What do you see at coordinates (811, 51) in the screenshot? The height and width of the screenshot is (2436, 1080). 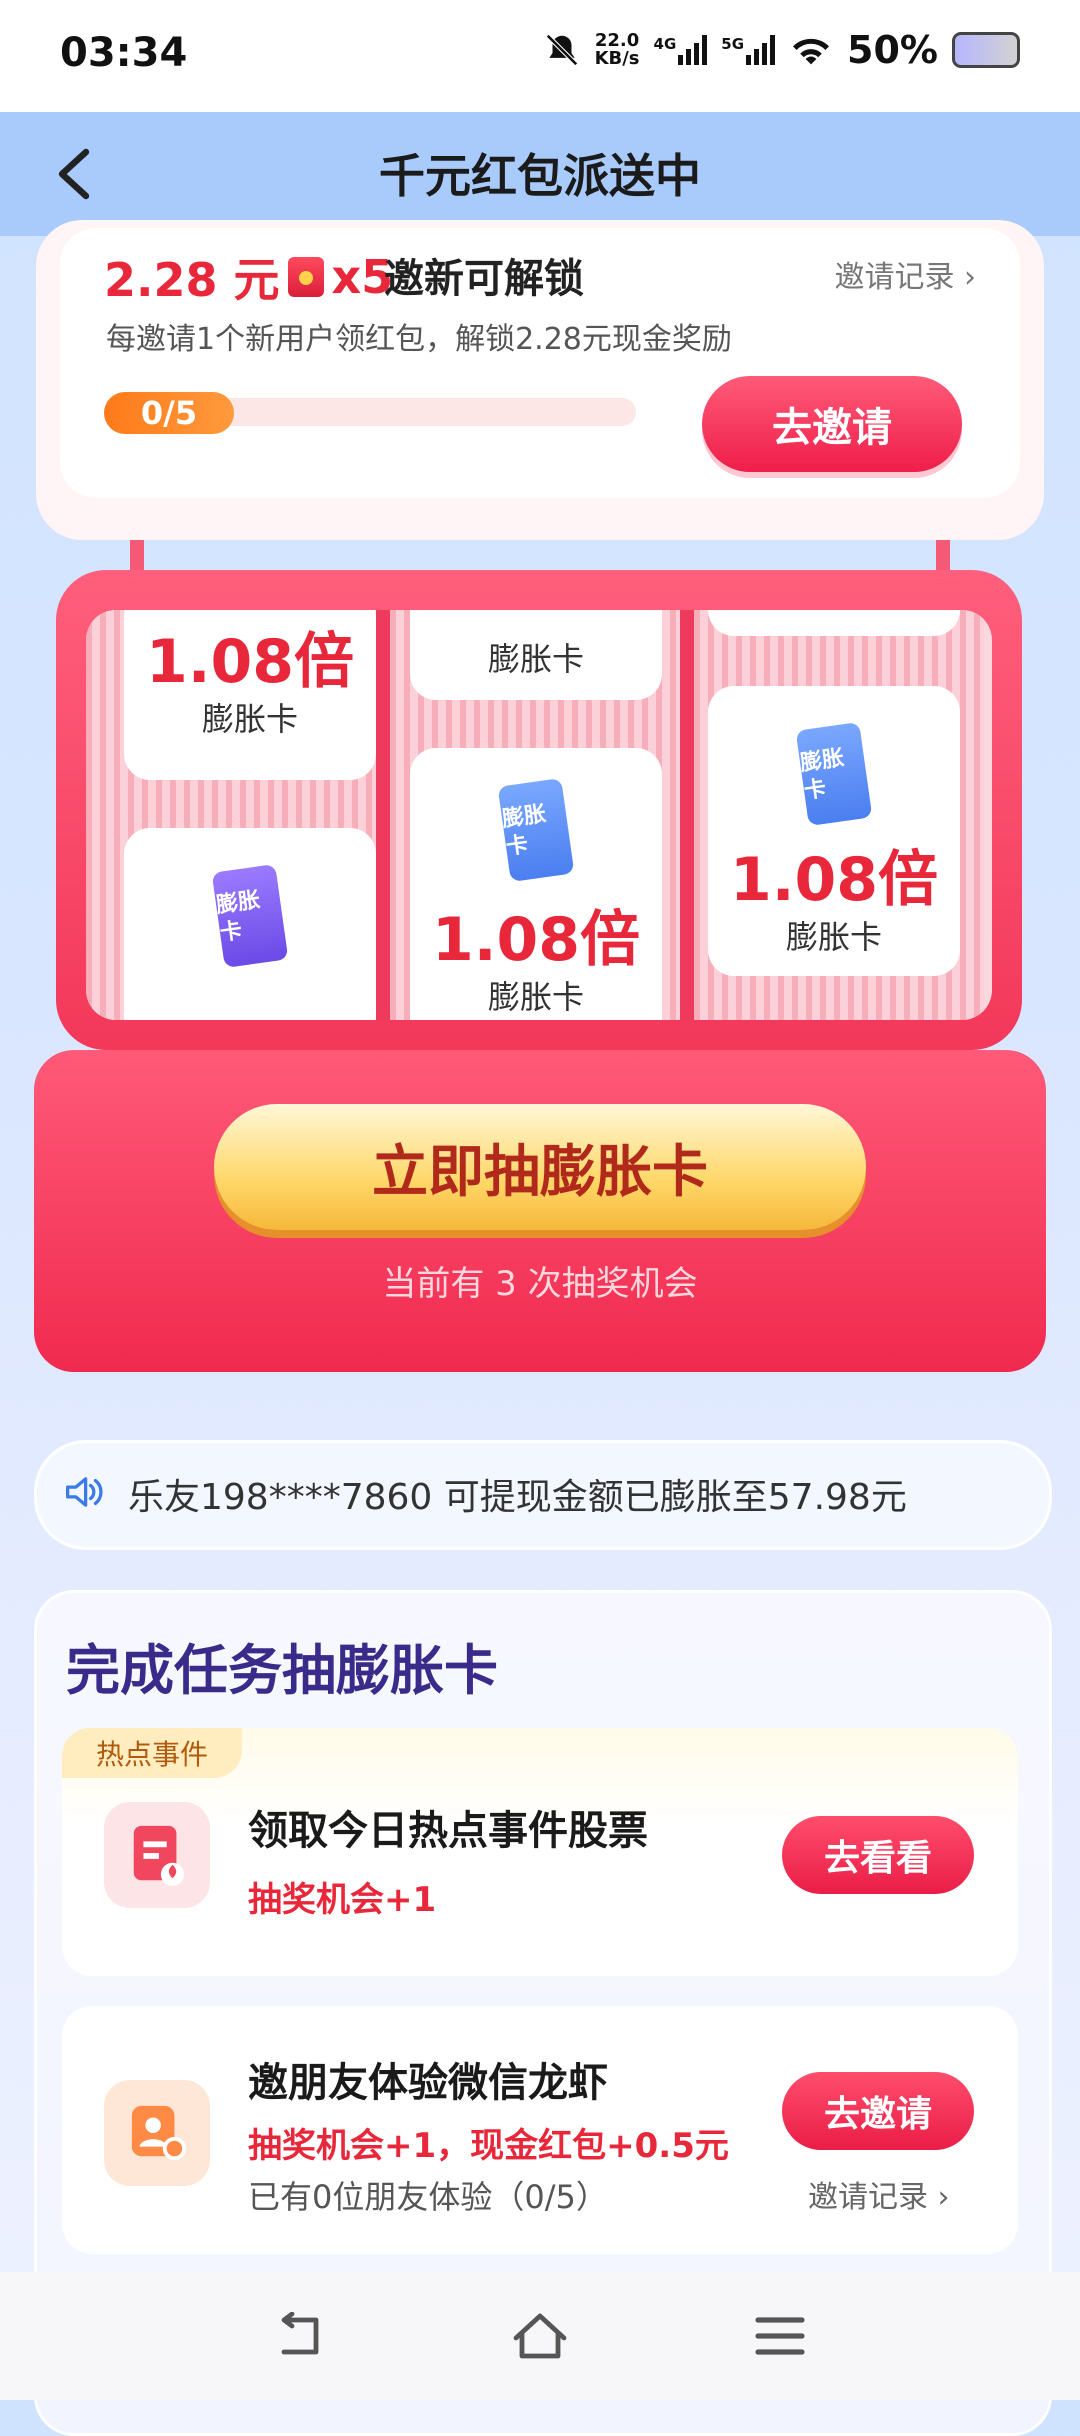 I see `wifi-icon` at bounding box center [811, 51].